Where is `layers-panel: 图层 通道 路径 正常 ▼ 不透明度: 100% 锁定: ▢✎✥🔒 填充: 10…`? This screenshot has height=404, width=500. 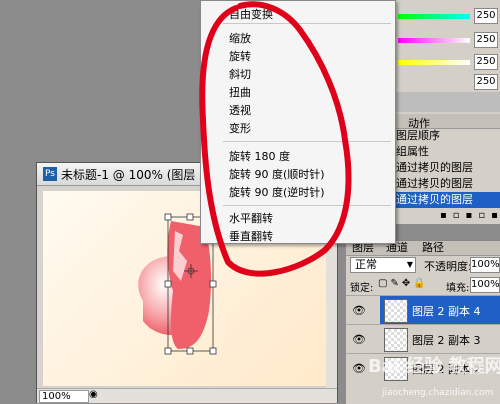 layers-panel: 图层 通道 路径 正常 ▼ 不透明度: 100% 锁定: ▢✎✥🔒 填充: 10… is located at coordinates (423, 322).